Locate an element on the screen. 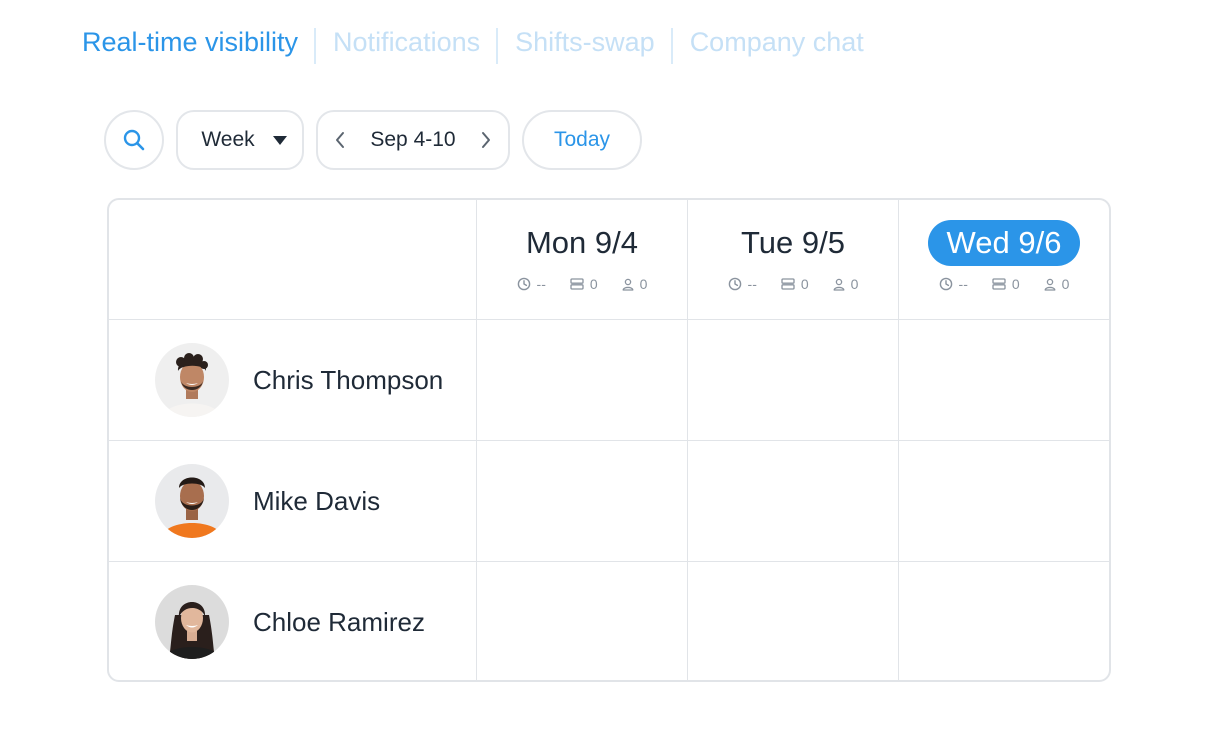  day-label-today: Wed 9/6 is located at coordinates (1004, 243).